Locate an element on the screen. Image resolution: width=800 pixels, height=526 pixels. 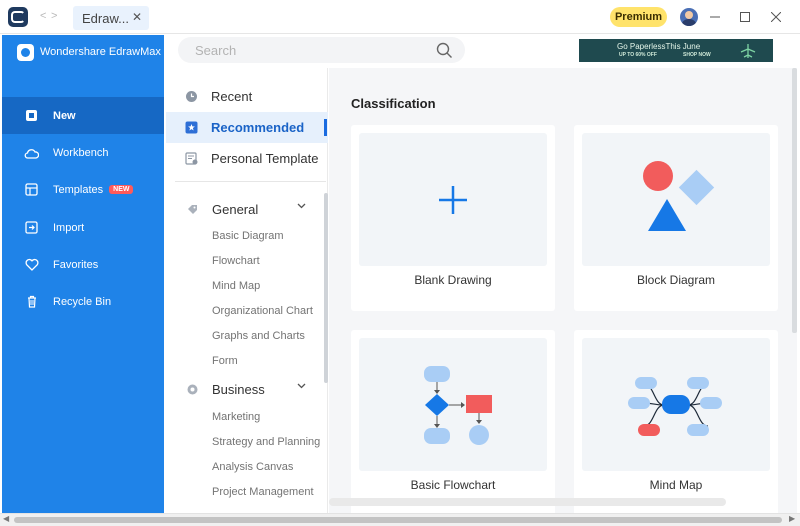
flowchart-thumbnail is located at coordinates (458, 405).